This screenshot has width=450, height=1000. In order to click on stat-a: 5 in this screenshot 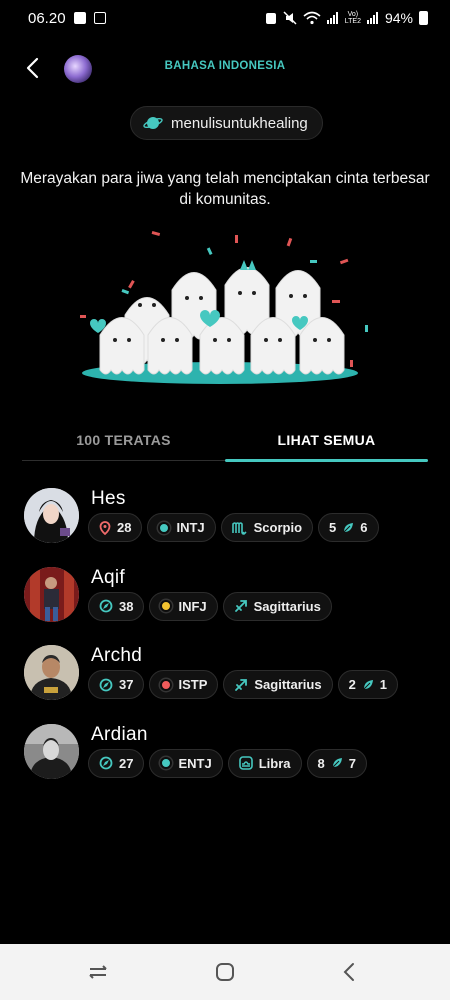, I will do `click(333, 527)`.